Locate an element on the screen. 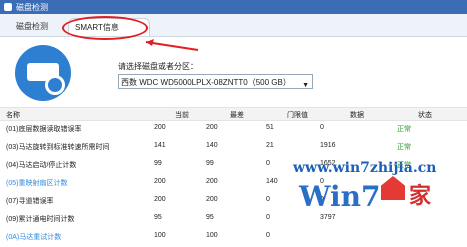 The width and height of the screenshot is (467, 247). row-name: (05)重映射扇区计数 is located at coordinates (37, 183).